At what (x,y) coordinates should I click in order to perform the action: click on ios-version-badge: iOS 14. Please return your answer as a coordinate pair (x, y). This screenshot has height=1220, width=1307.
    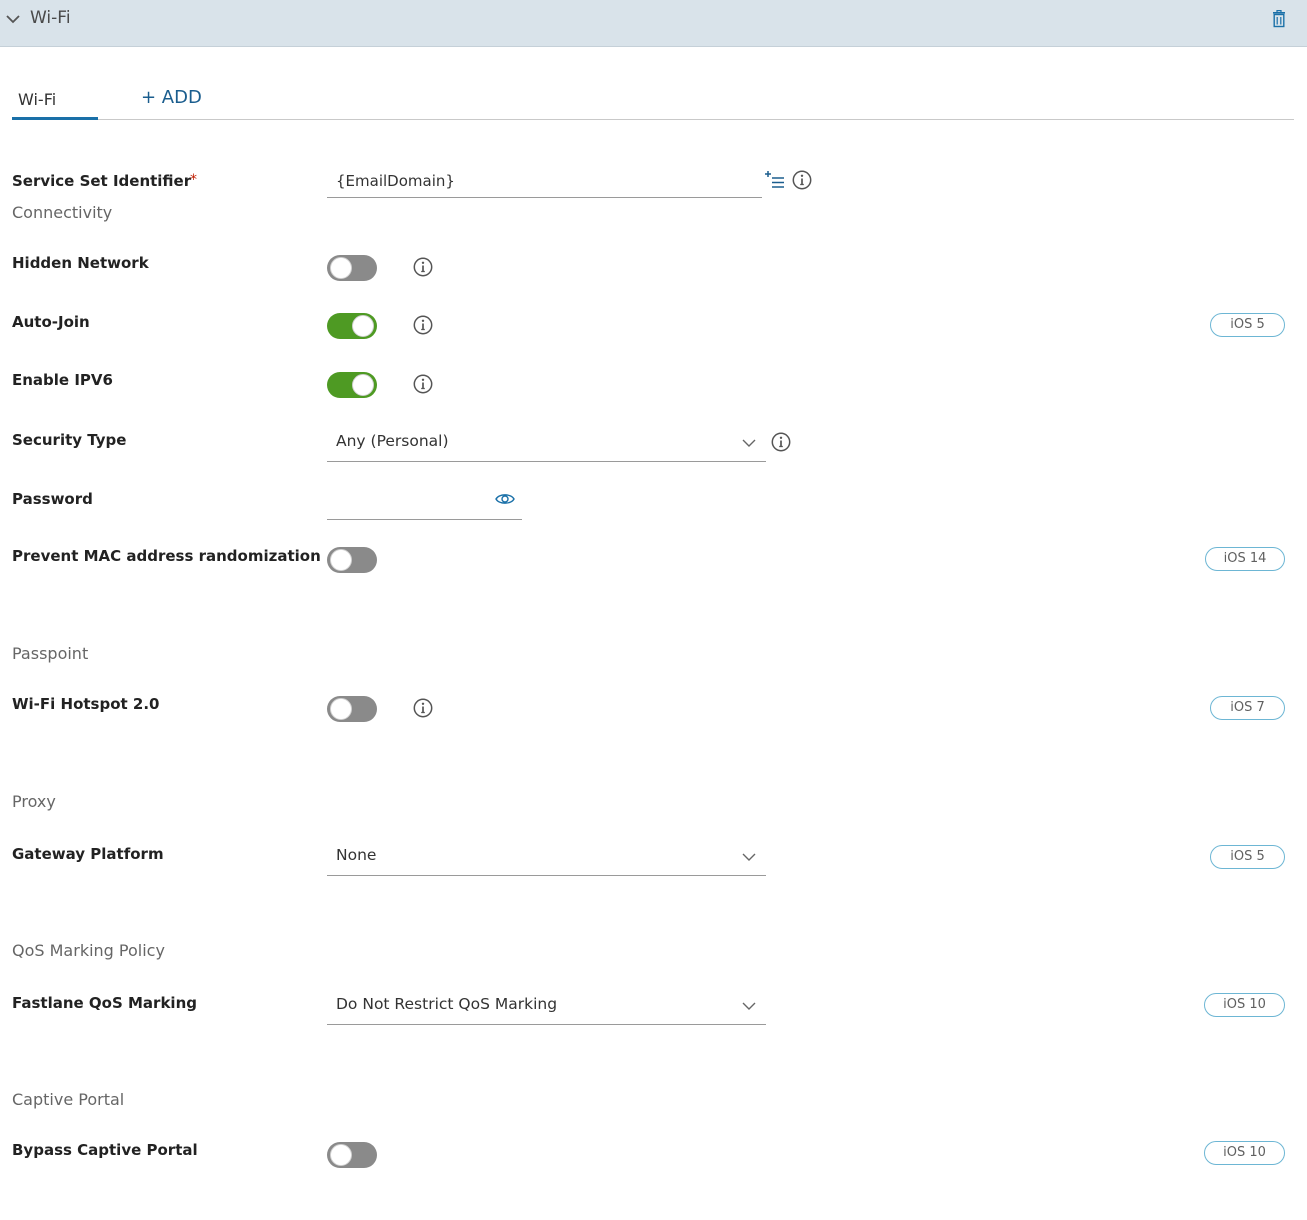
    Looking at the image, I should click on (1245, 559).